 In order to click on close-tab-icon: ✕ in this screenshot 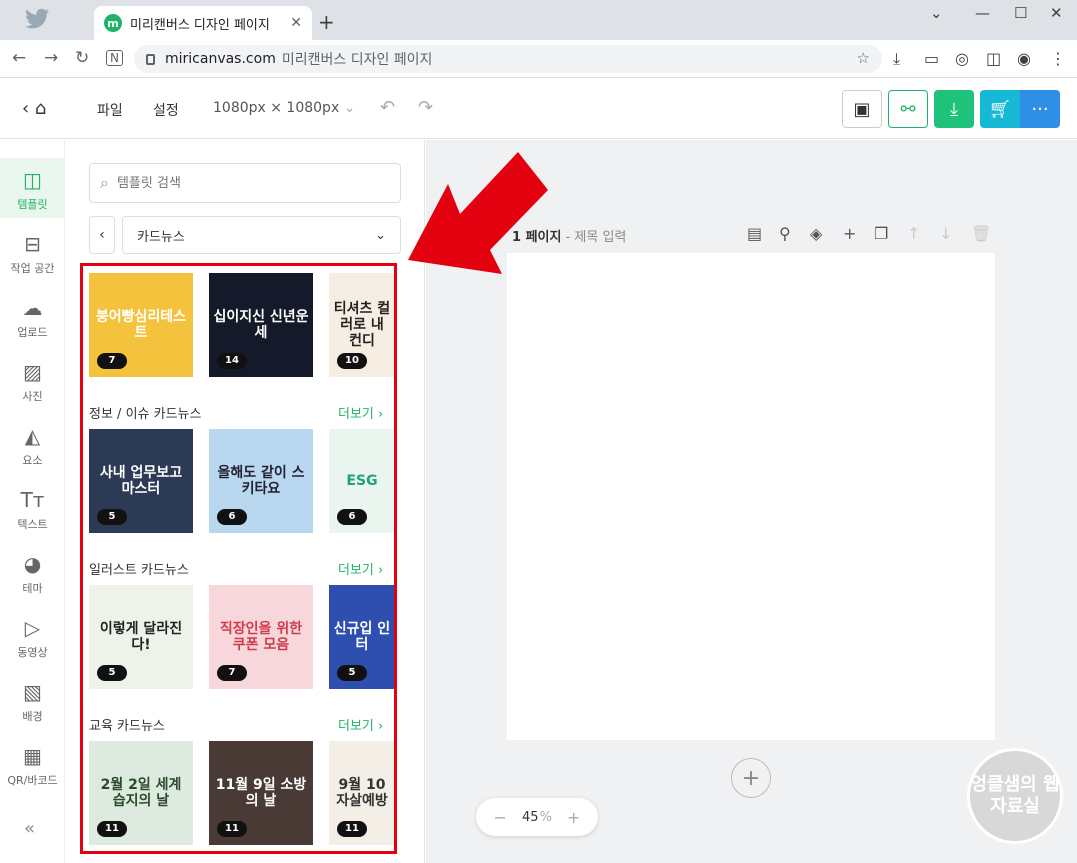, I will do `click(296, 23)`.